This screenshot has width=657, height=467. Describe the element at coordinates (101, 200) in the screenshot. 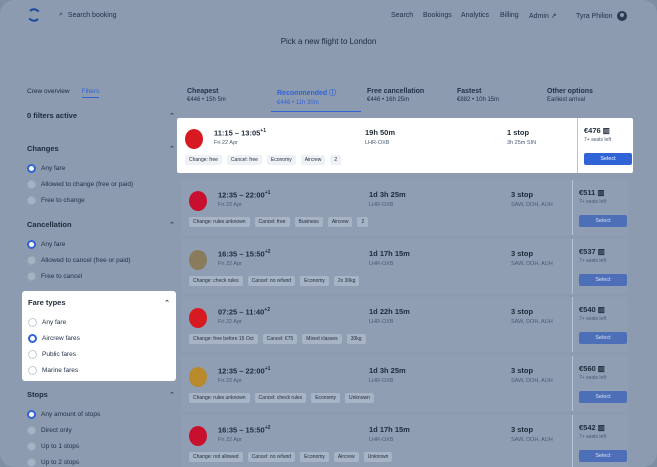

I see `radio-free-change: Free to change` at that location.